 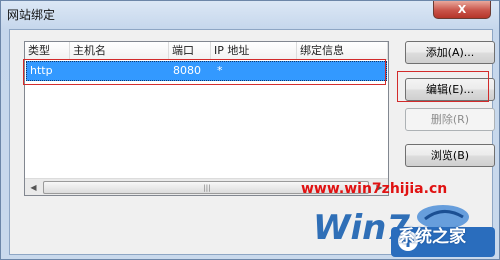 What do you see at coordinates (190, 51) in the screenshot?
I see `column-header-port: 端口` at bounding box center [190, 51].